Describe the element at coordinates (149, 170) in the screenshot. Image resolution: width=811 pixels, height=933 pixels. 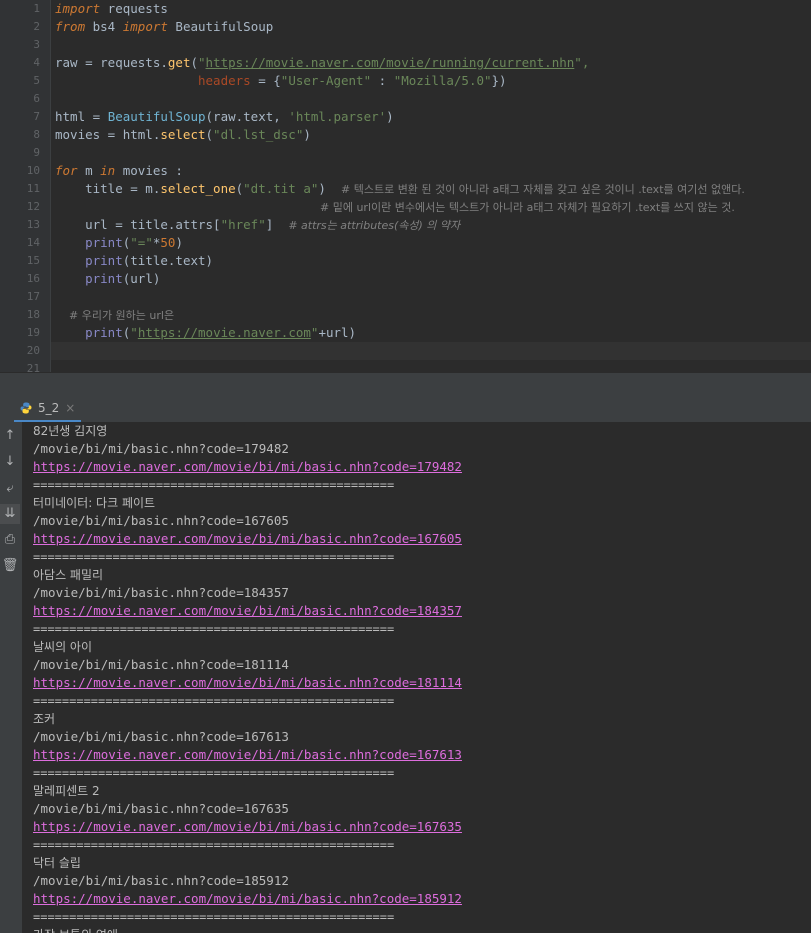
I see `code-text: movies :` at that location.